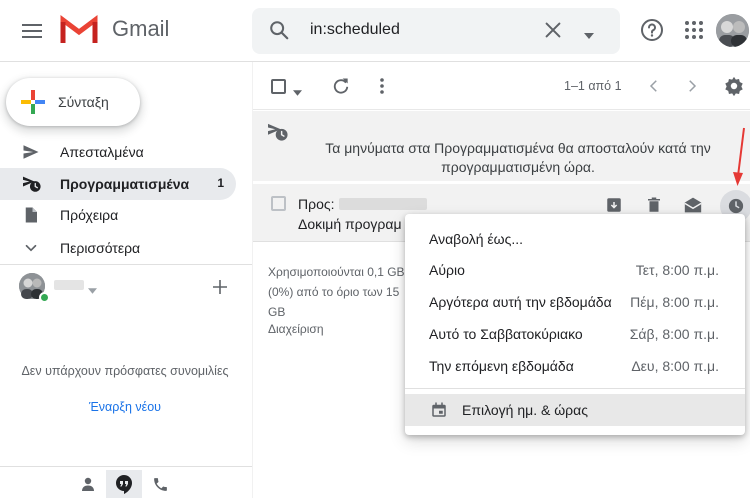  What do you see at coordinates (31, 217) in the screenshot?
I see `draft-icon` at bounding box center [31, 217].